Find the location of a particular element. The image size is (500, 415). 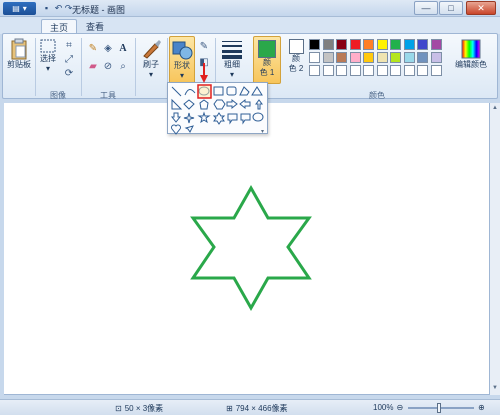

tab-home: 主页 is located at coordinates (59, 26).